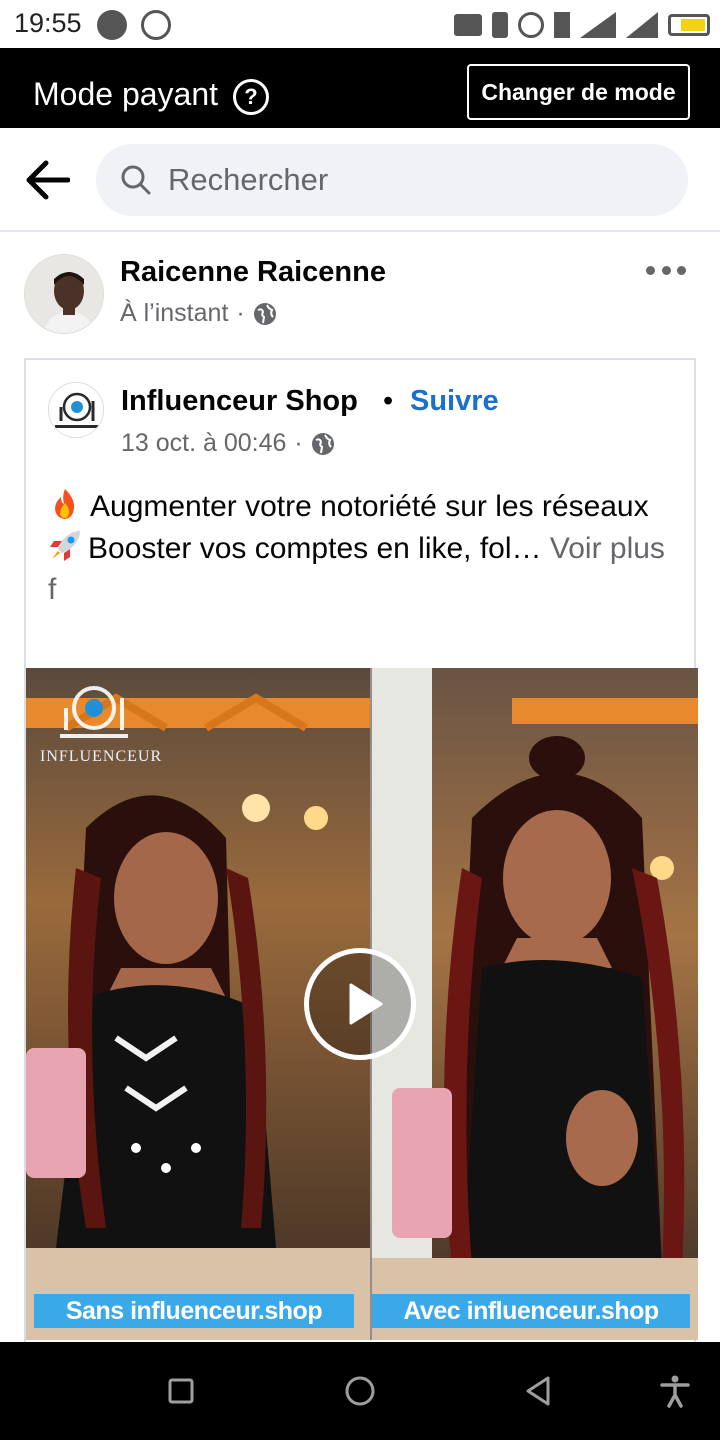 The image size is (720, 1440). What do you see at coordinates (539, 1391) in the screenshot?
I see `back-nav-icon` at bounding box center [539, 1391].